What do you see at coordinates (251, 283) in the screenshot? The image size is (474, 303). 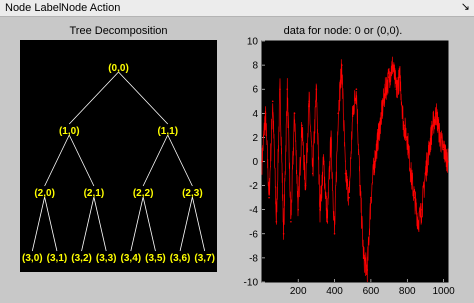 I see `y-tick-label: -10` at bounding box center [251, 283].